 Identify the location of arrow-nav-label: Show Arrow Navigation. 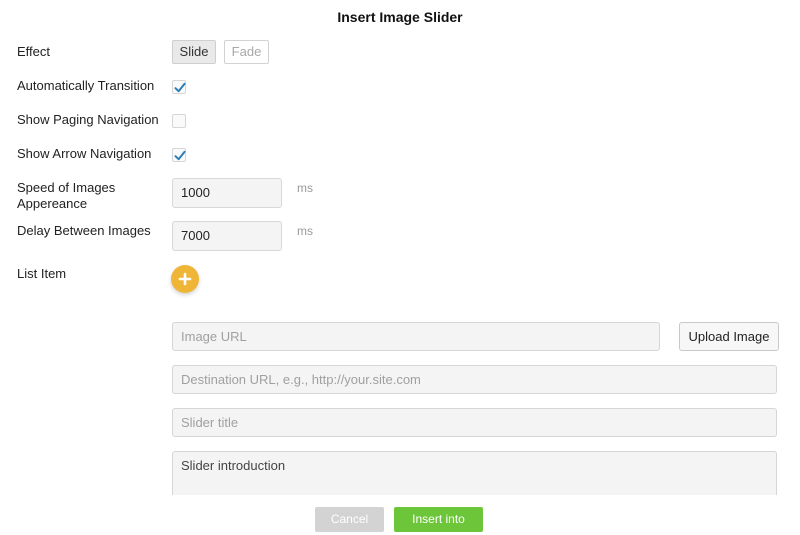
(84, 153).